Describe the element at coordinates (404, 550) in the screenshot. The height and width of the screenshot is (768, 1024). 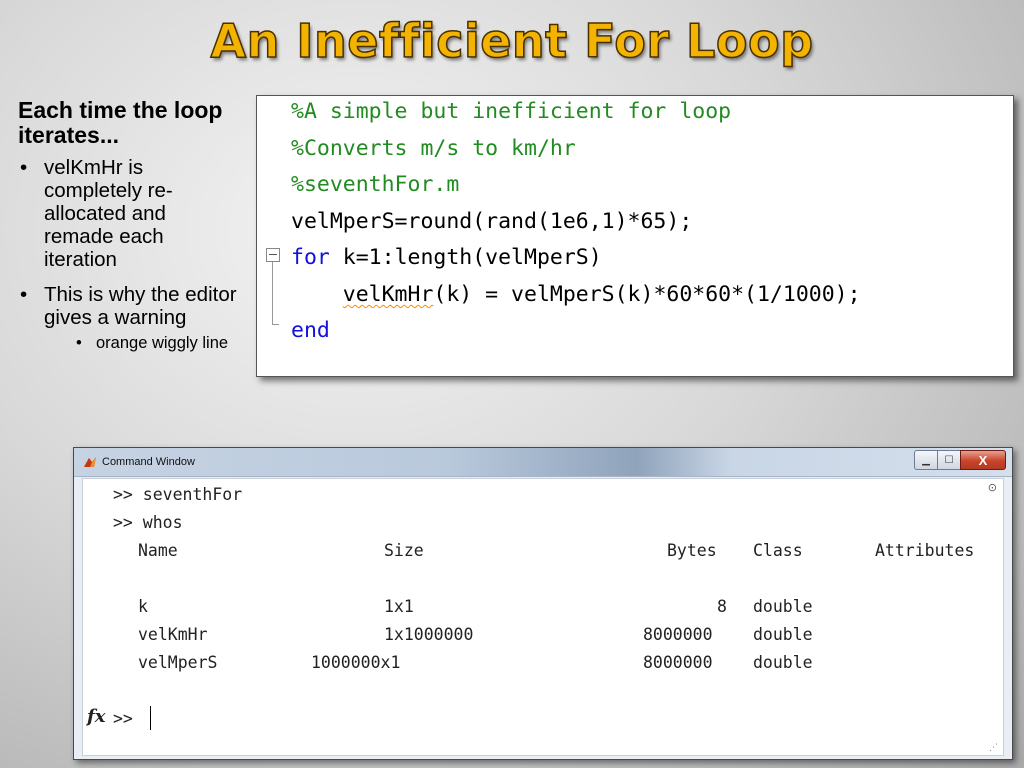
I see `whos-header-size: Size` at that location.